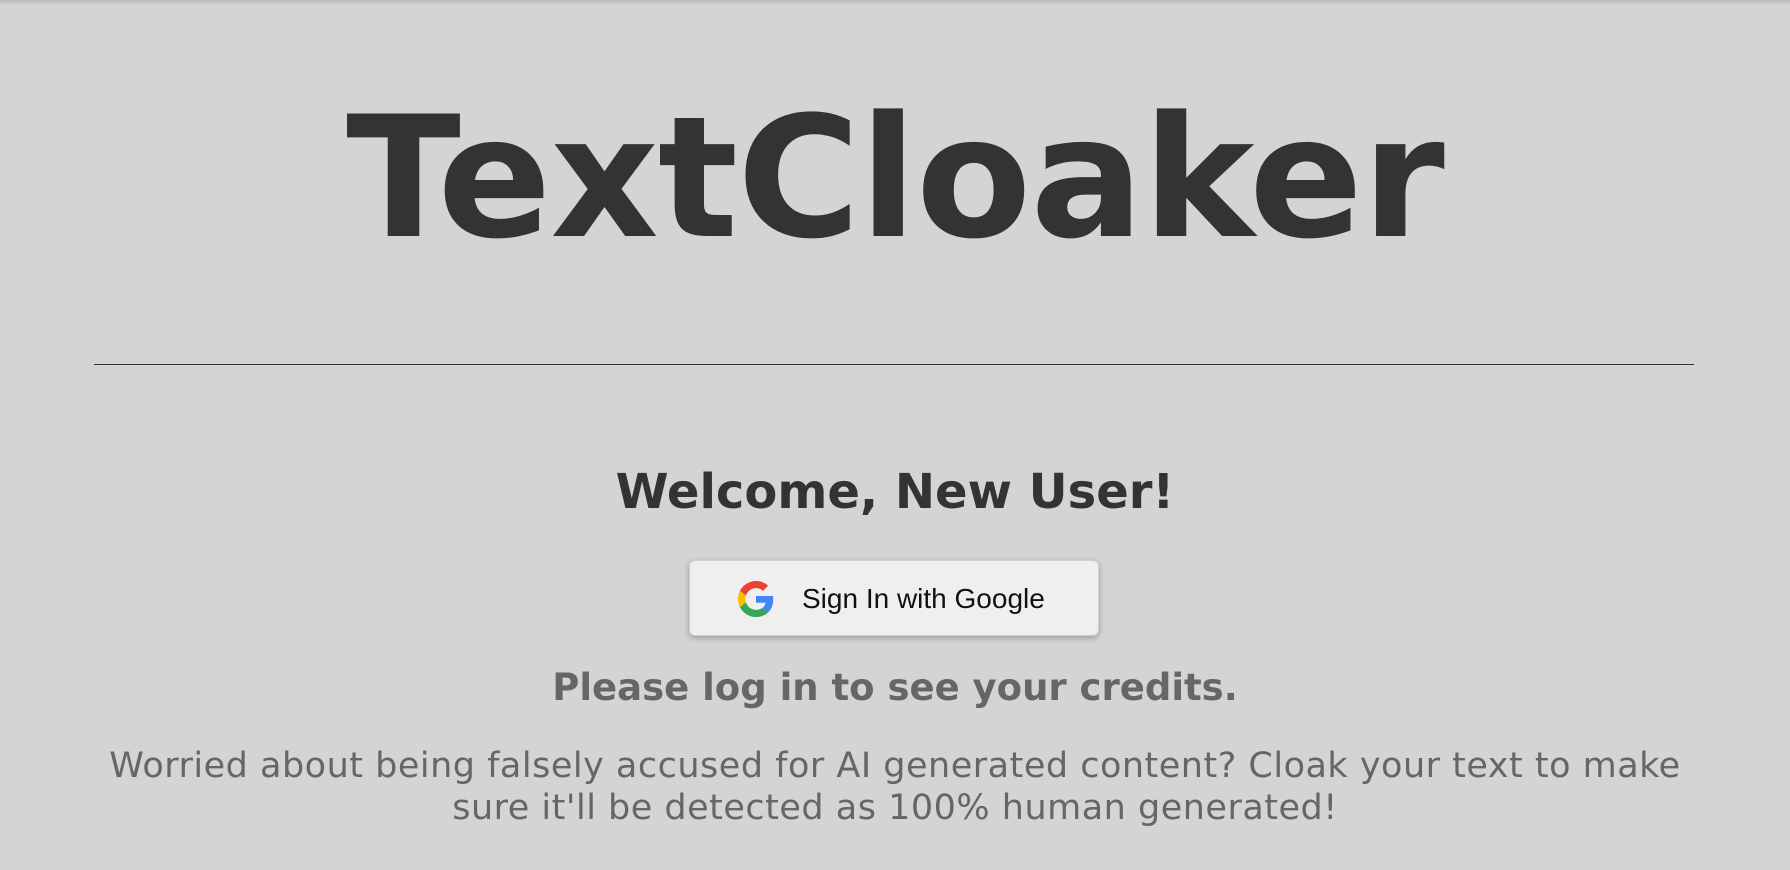 The height and width of the screenshot is (870, 1790). What do you see at coordinates (894, 364) in the screenshot?
I see `header-divider` at bounding box center [894, 364].